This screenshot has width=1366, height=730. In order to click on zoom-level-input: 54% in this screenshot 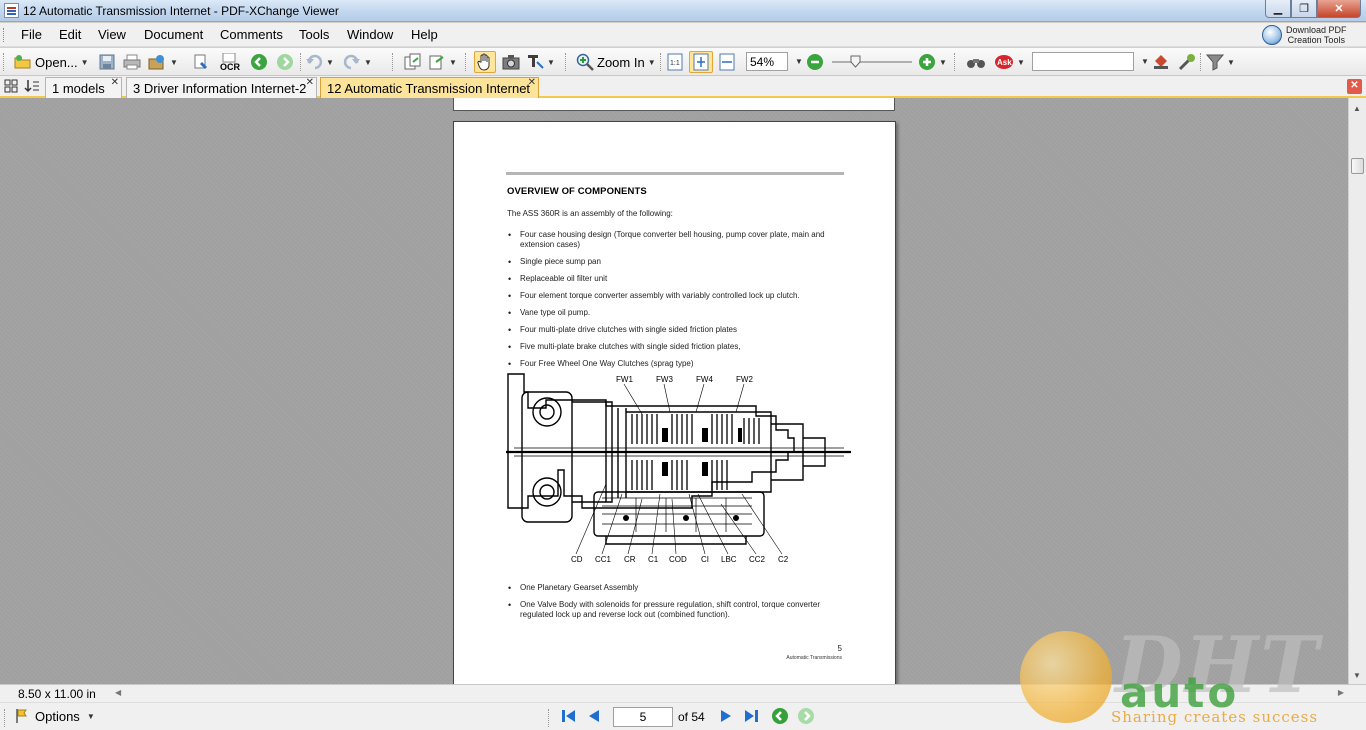, I will do `click(767, 61)`.